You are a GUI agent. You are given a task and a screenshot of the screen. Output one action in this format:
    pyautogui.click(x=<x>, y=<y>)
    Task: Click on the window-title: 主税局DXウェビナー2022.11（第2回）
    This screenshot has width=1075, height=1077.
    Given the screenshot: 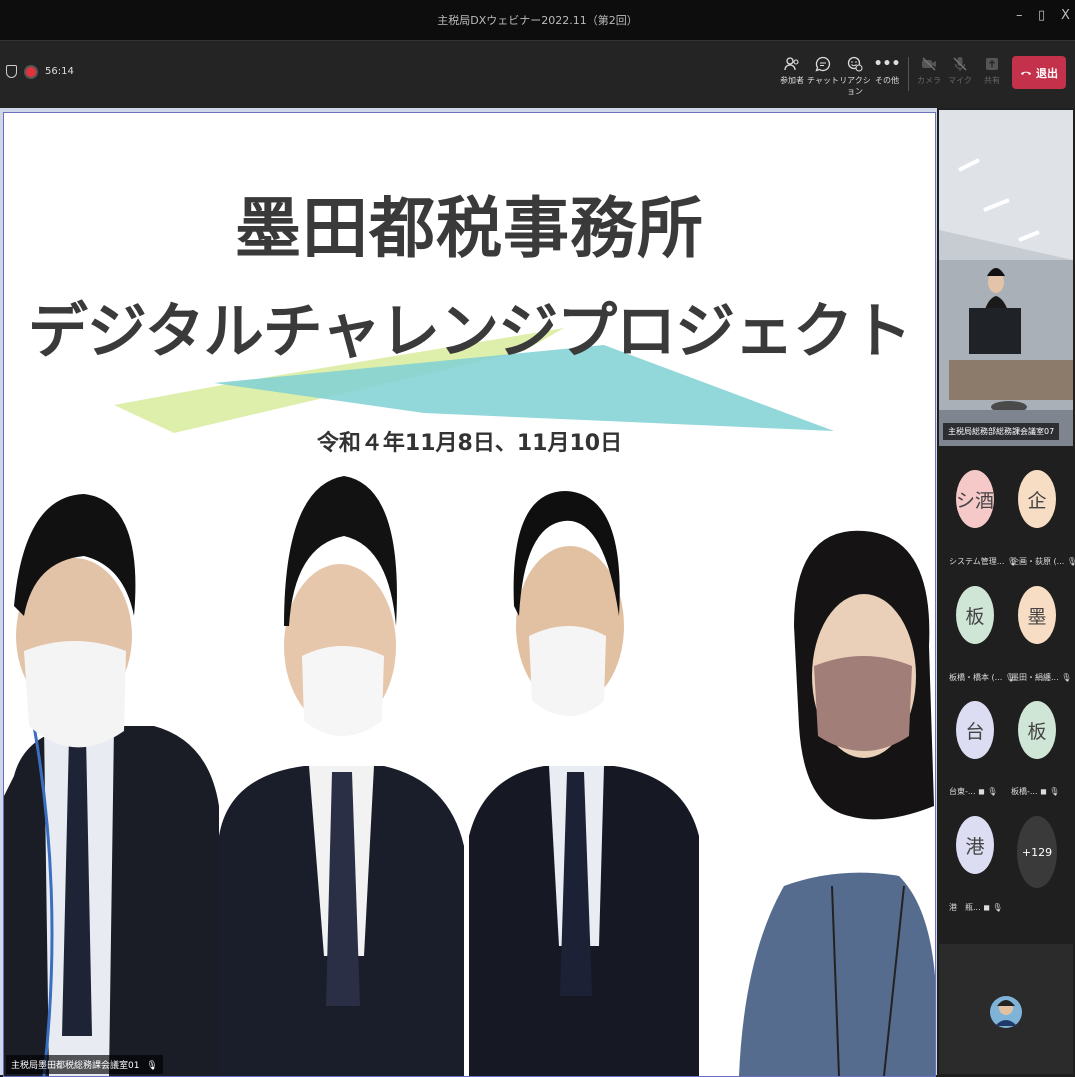 What is the action you would take?
    pyautogui.click(x=537, y=20)
    